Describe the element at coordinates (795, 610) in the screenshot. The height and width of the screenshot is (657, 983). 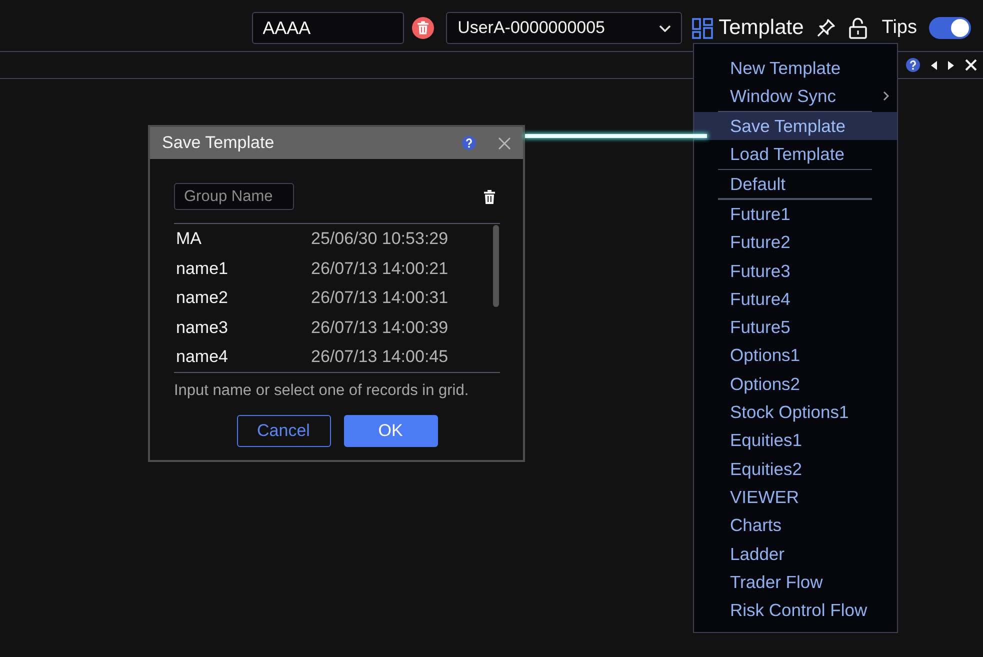
I see `menu-item: Risk Control Flow` at that location.